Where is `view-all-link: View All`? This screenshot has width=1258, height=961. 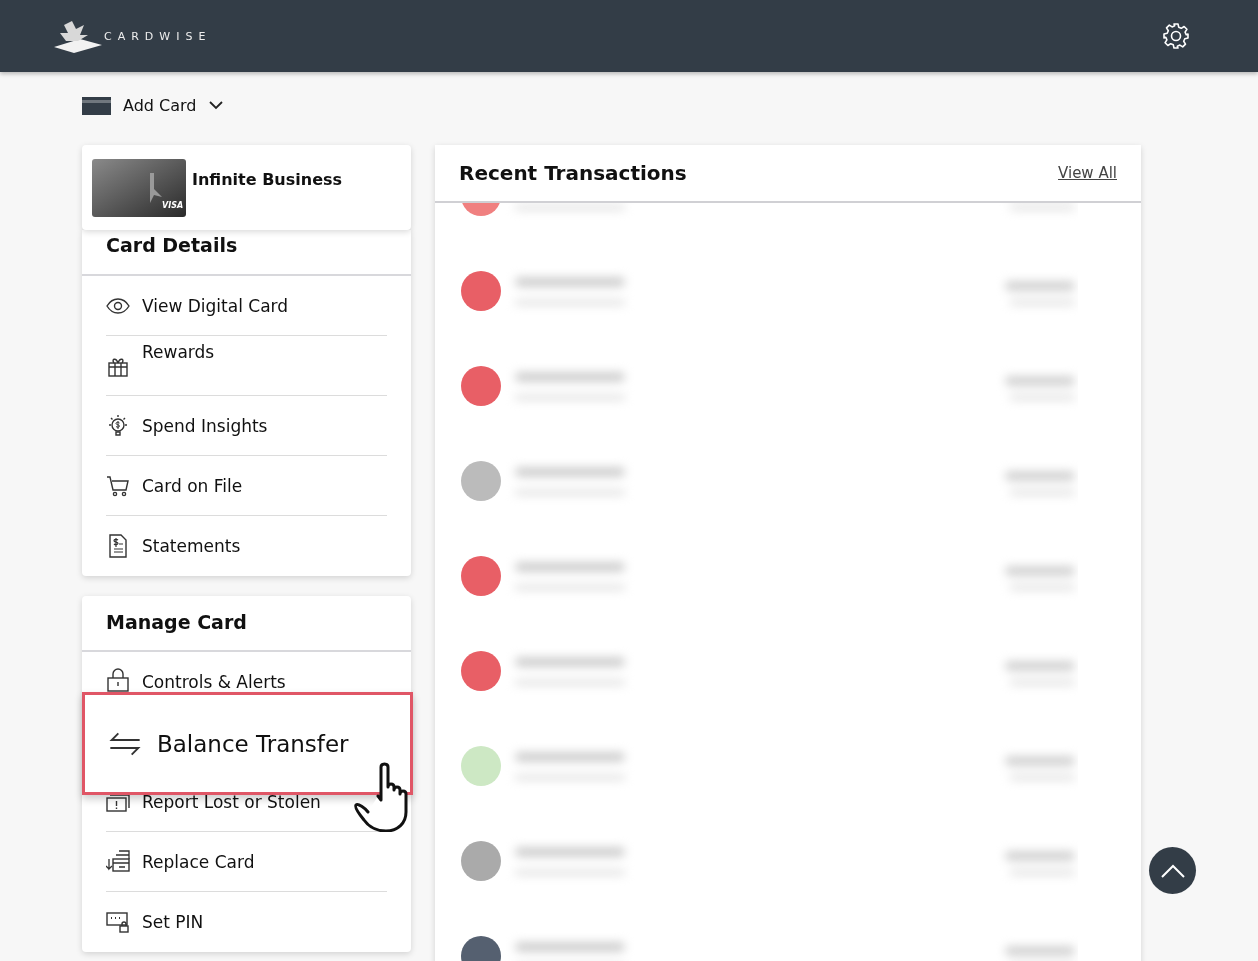 view-all-link: View All is located at coordinates (1087, 173).